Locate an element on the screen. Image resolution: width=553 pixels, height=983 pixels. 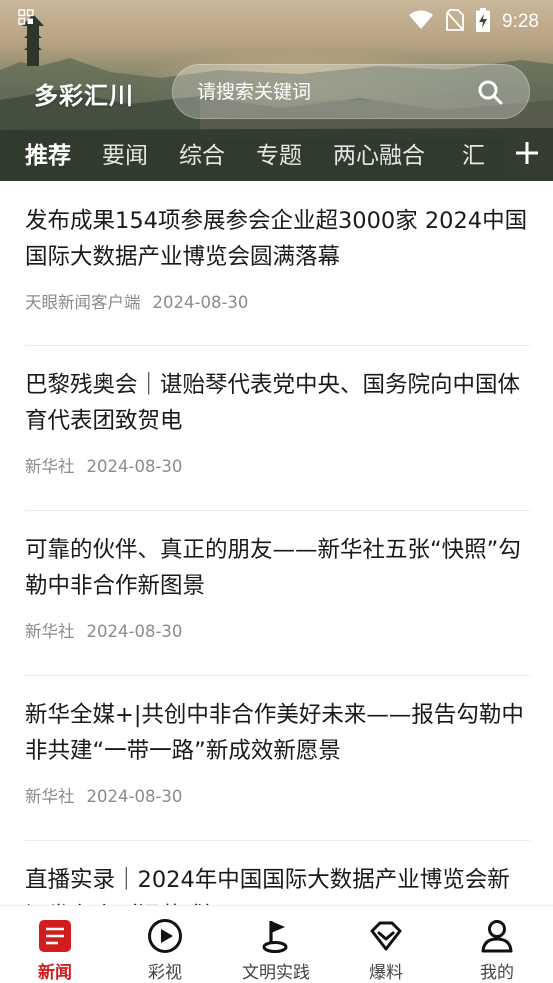
news-title: 新华全媒+|共创中非合作美好未来——报告勾勒中非共建“一带一路”新成效新愿景 is located at coordinates (274, 733).